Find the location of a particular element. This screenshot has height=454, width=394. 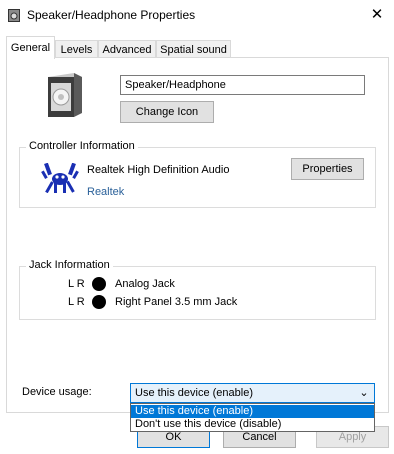

close-icon: ✕ is located at coordinates (377, 14).